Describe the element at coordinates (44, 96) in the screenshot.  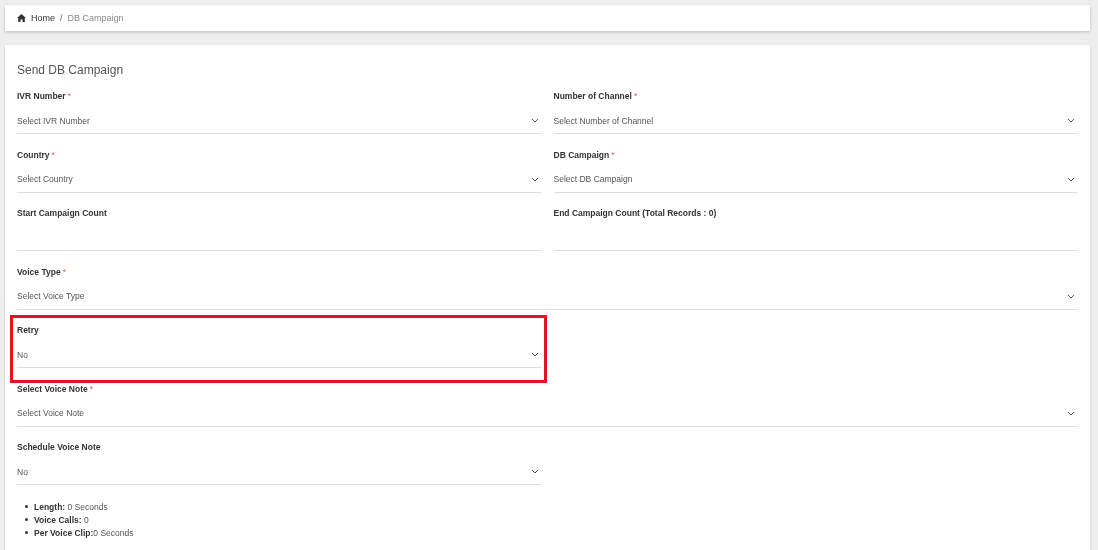
I see `field-label: IVR Number *` at that location.